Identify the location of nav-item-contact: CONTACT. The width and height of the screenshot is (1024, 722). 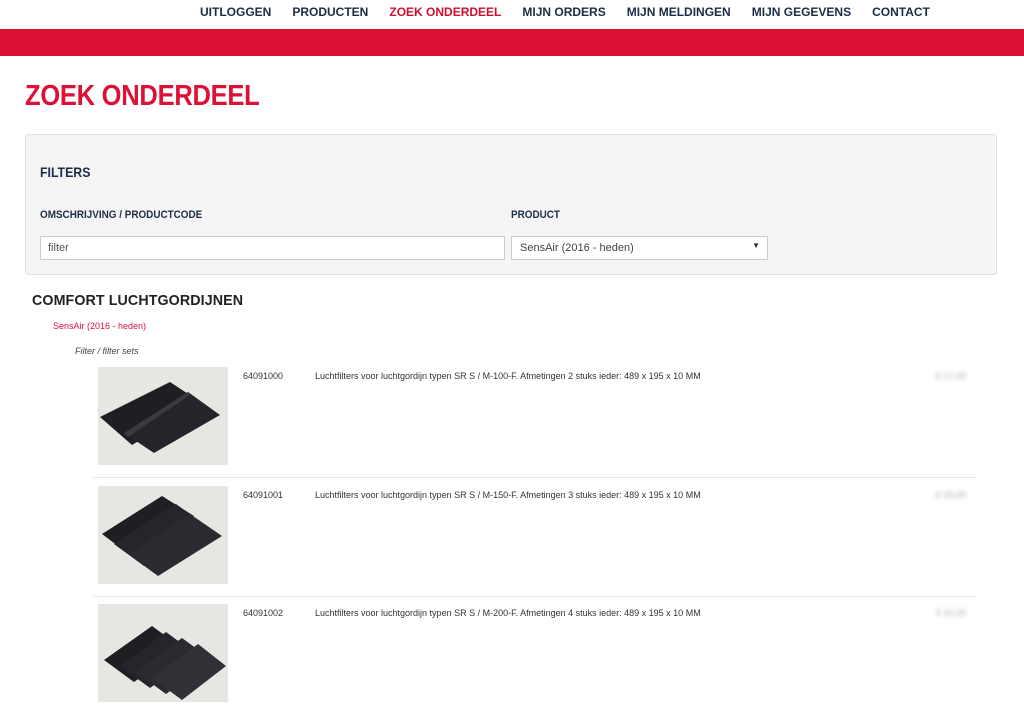
(901, 12).